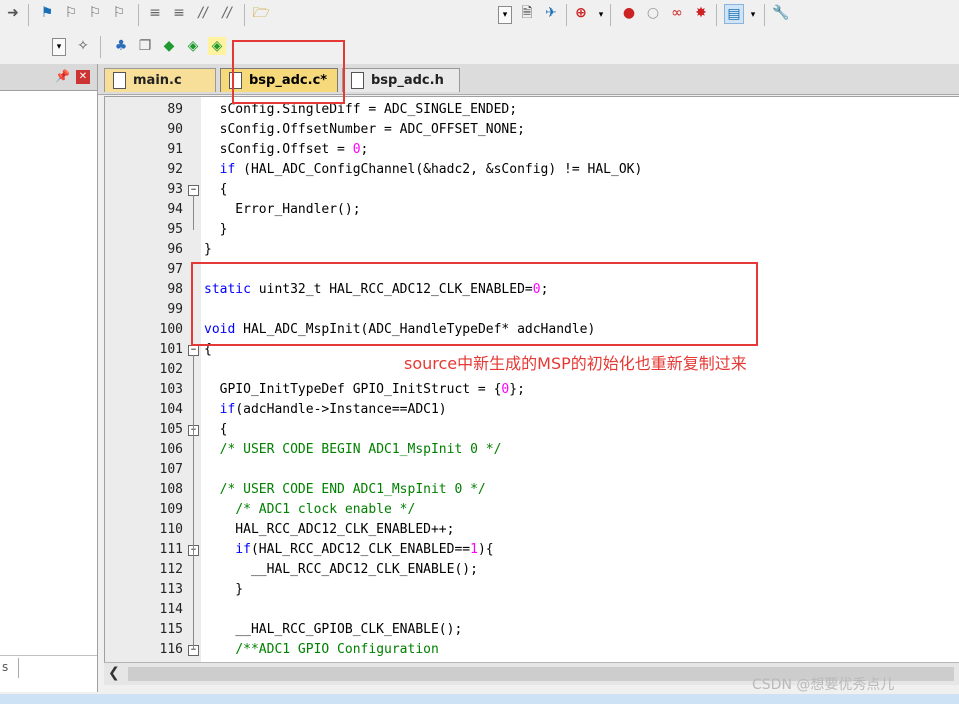  Describe the element at coordinates (171, 449) in the screenshot. I see `line-number: 106` at that location.